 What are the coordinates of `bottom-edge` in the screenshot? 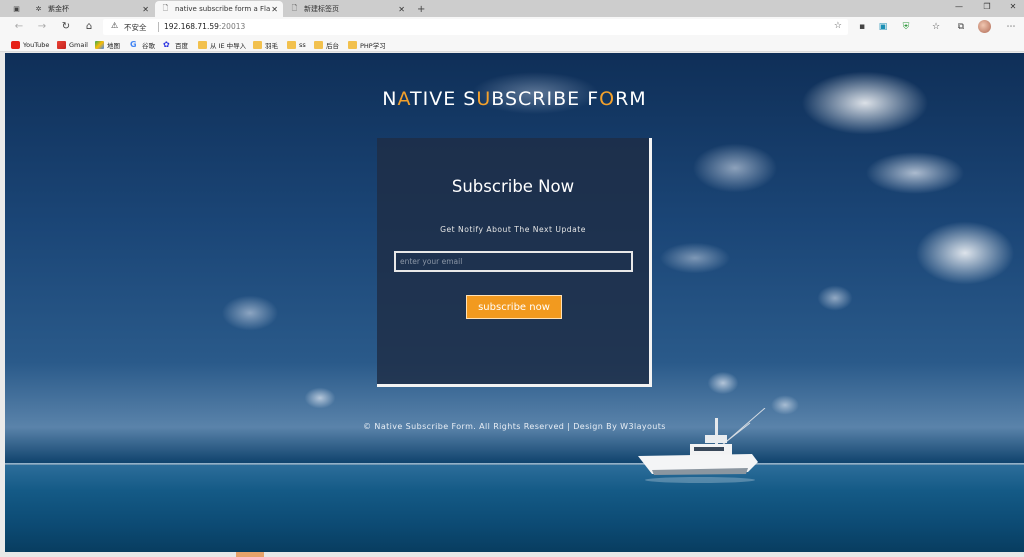 It's located at (512, 554).